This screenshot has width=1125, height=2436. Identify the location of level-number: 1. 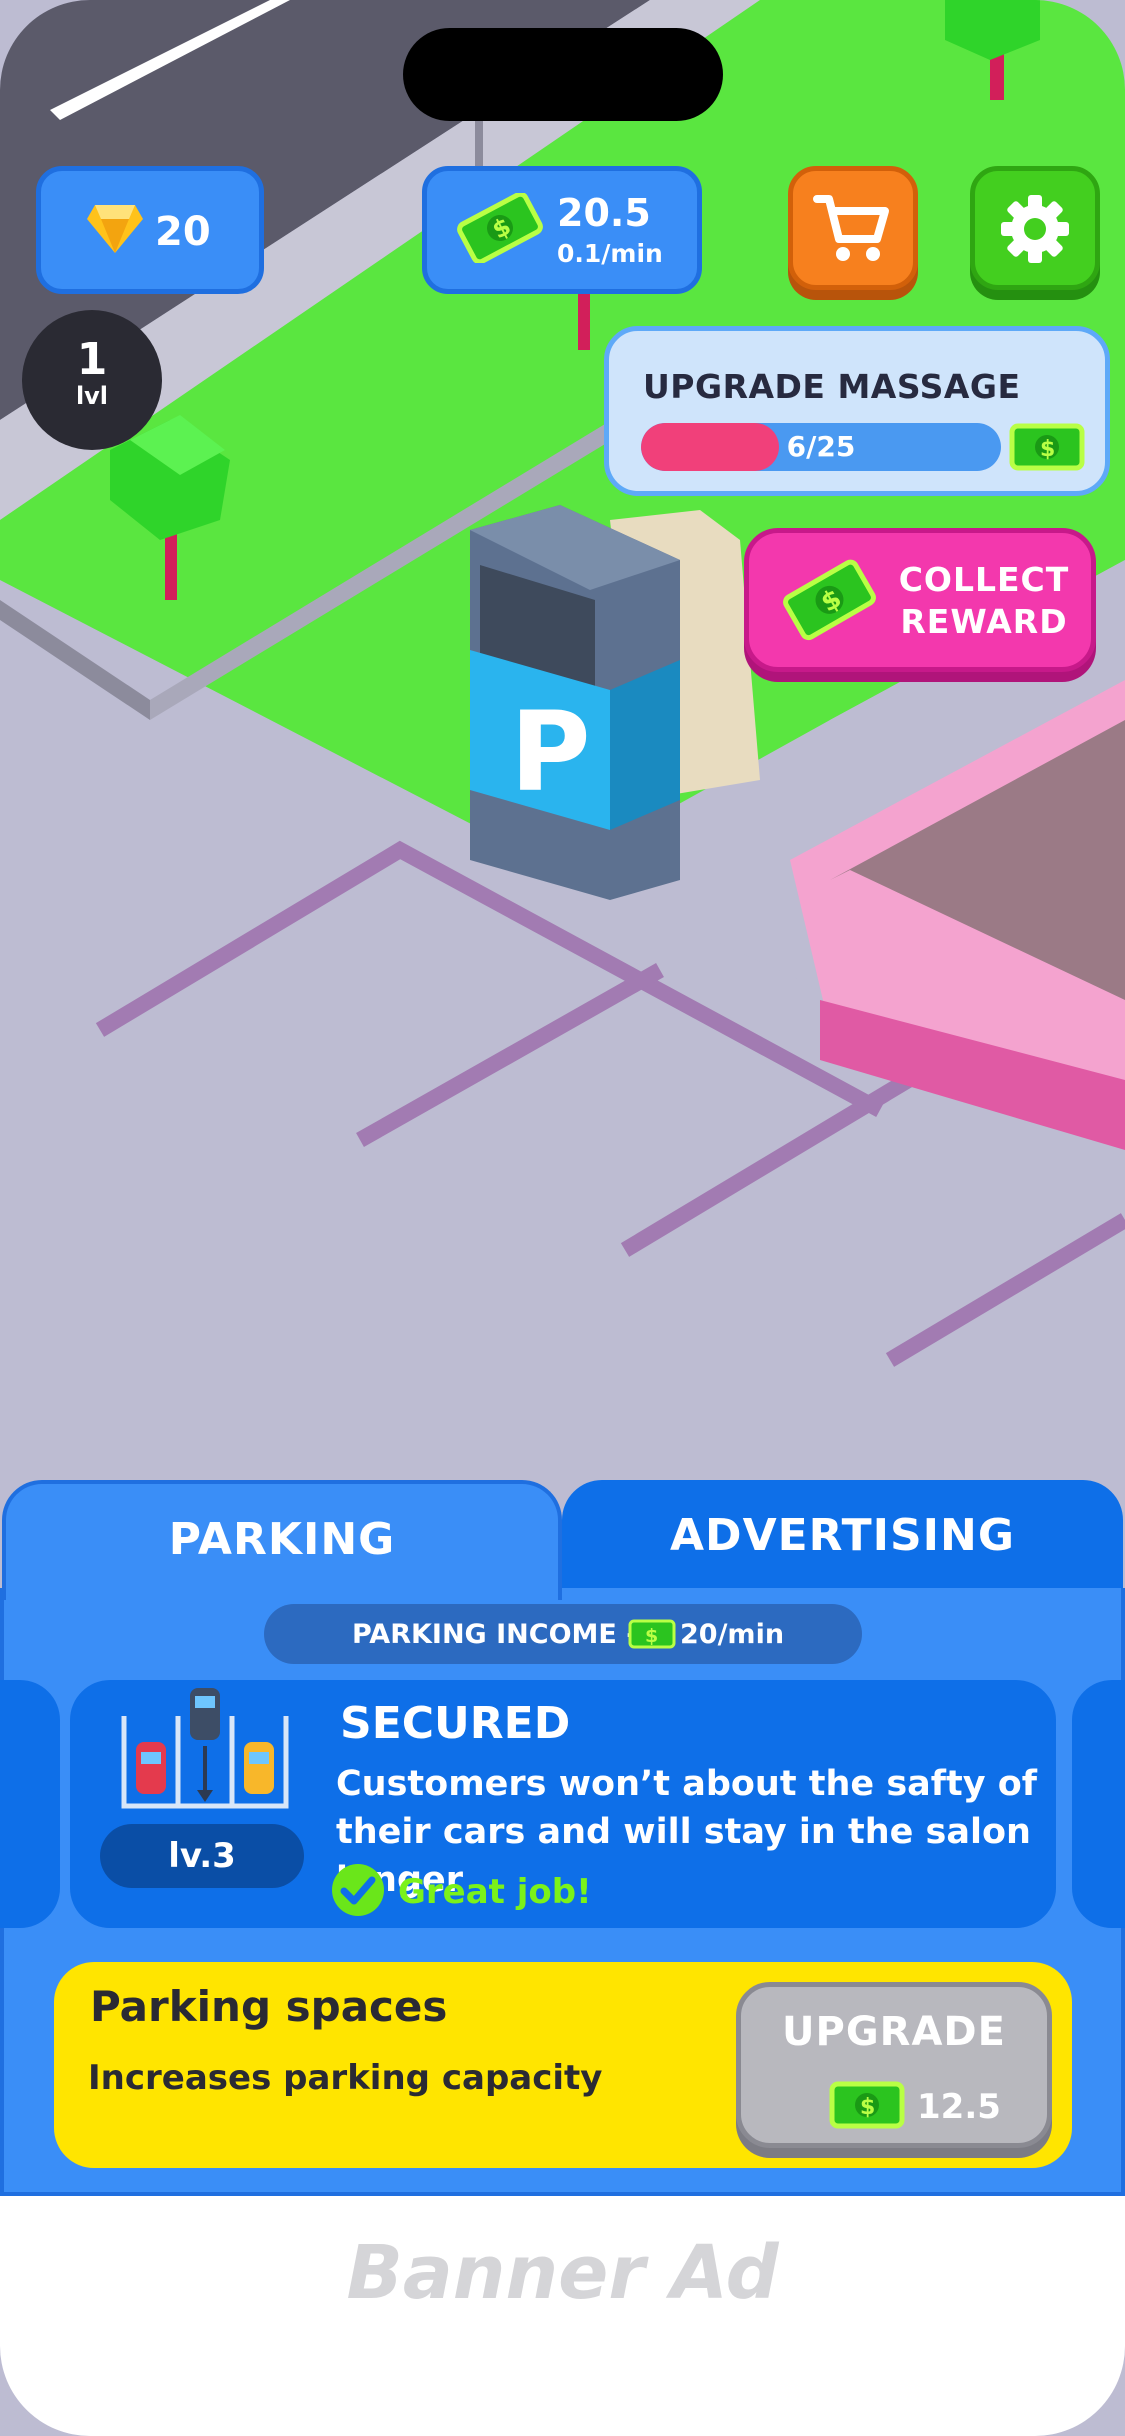
(92, 359).